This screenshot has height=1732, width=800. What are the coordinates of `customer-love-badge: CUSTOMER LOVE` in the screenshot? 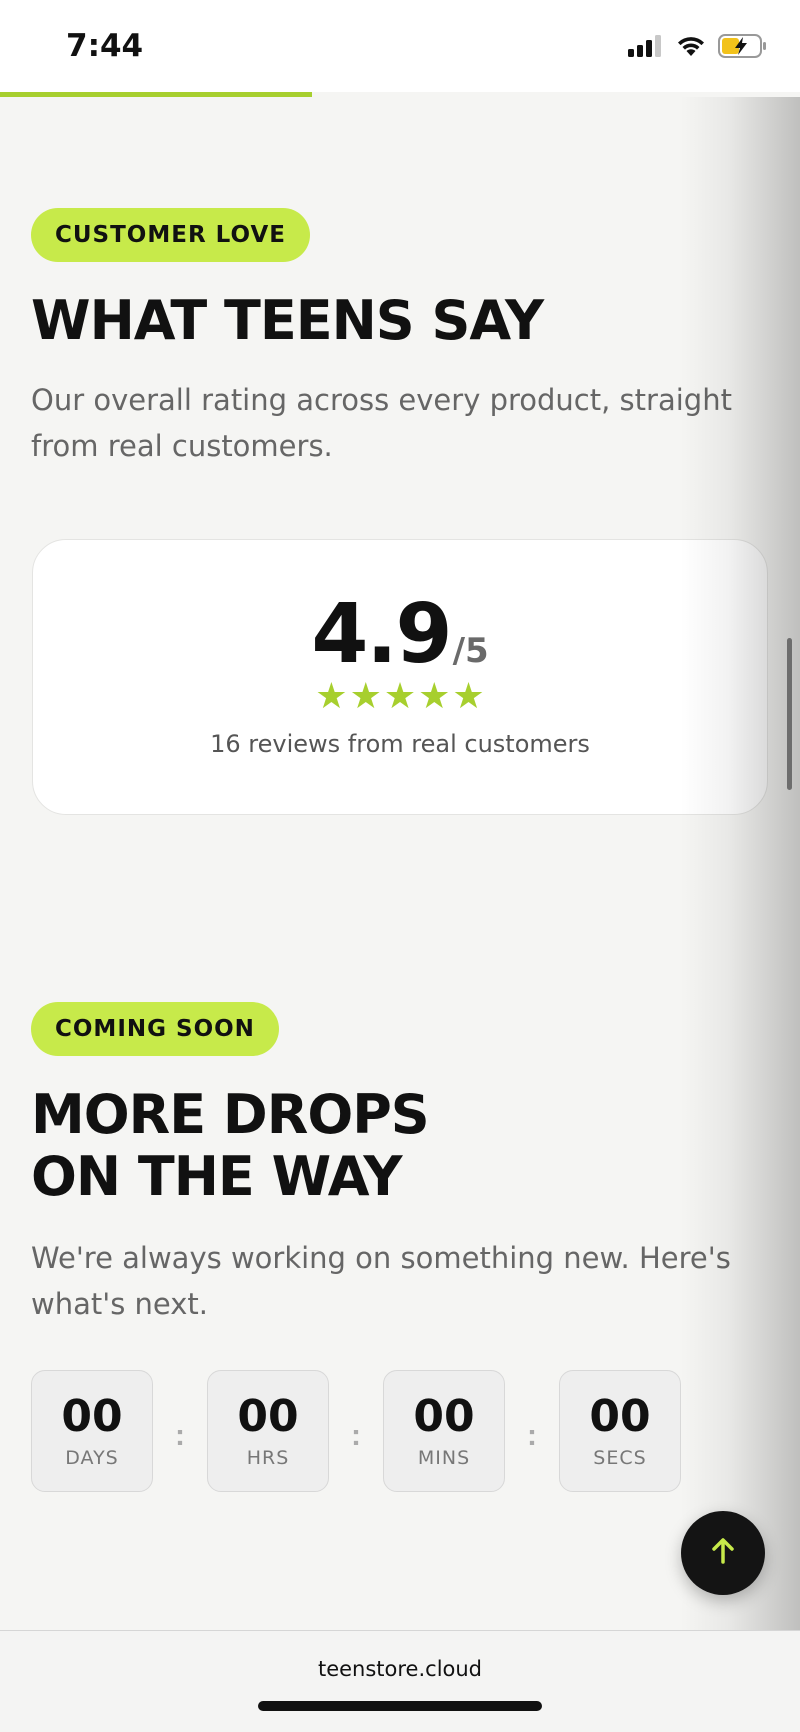 It's located at (170, 235).